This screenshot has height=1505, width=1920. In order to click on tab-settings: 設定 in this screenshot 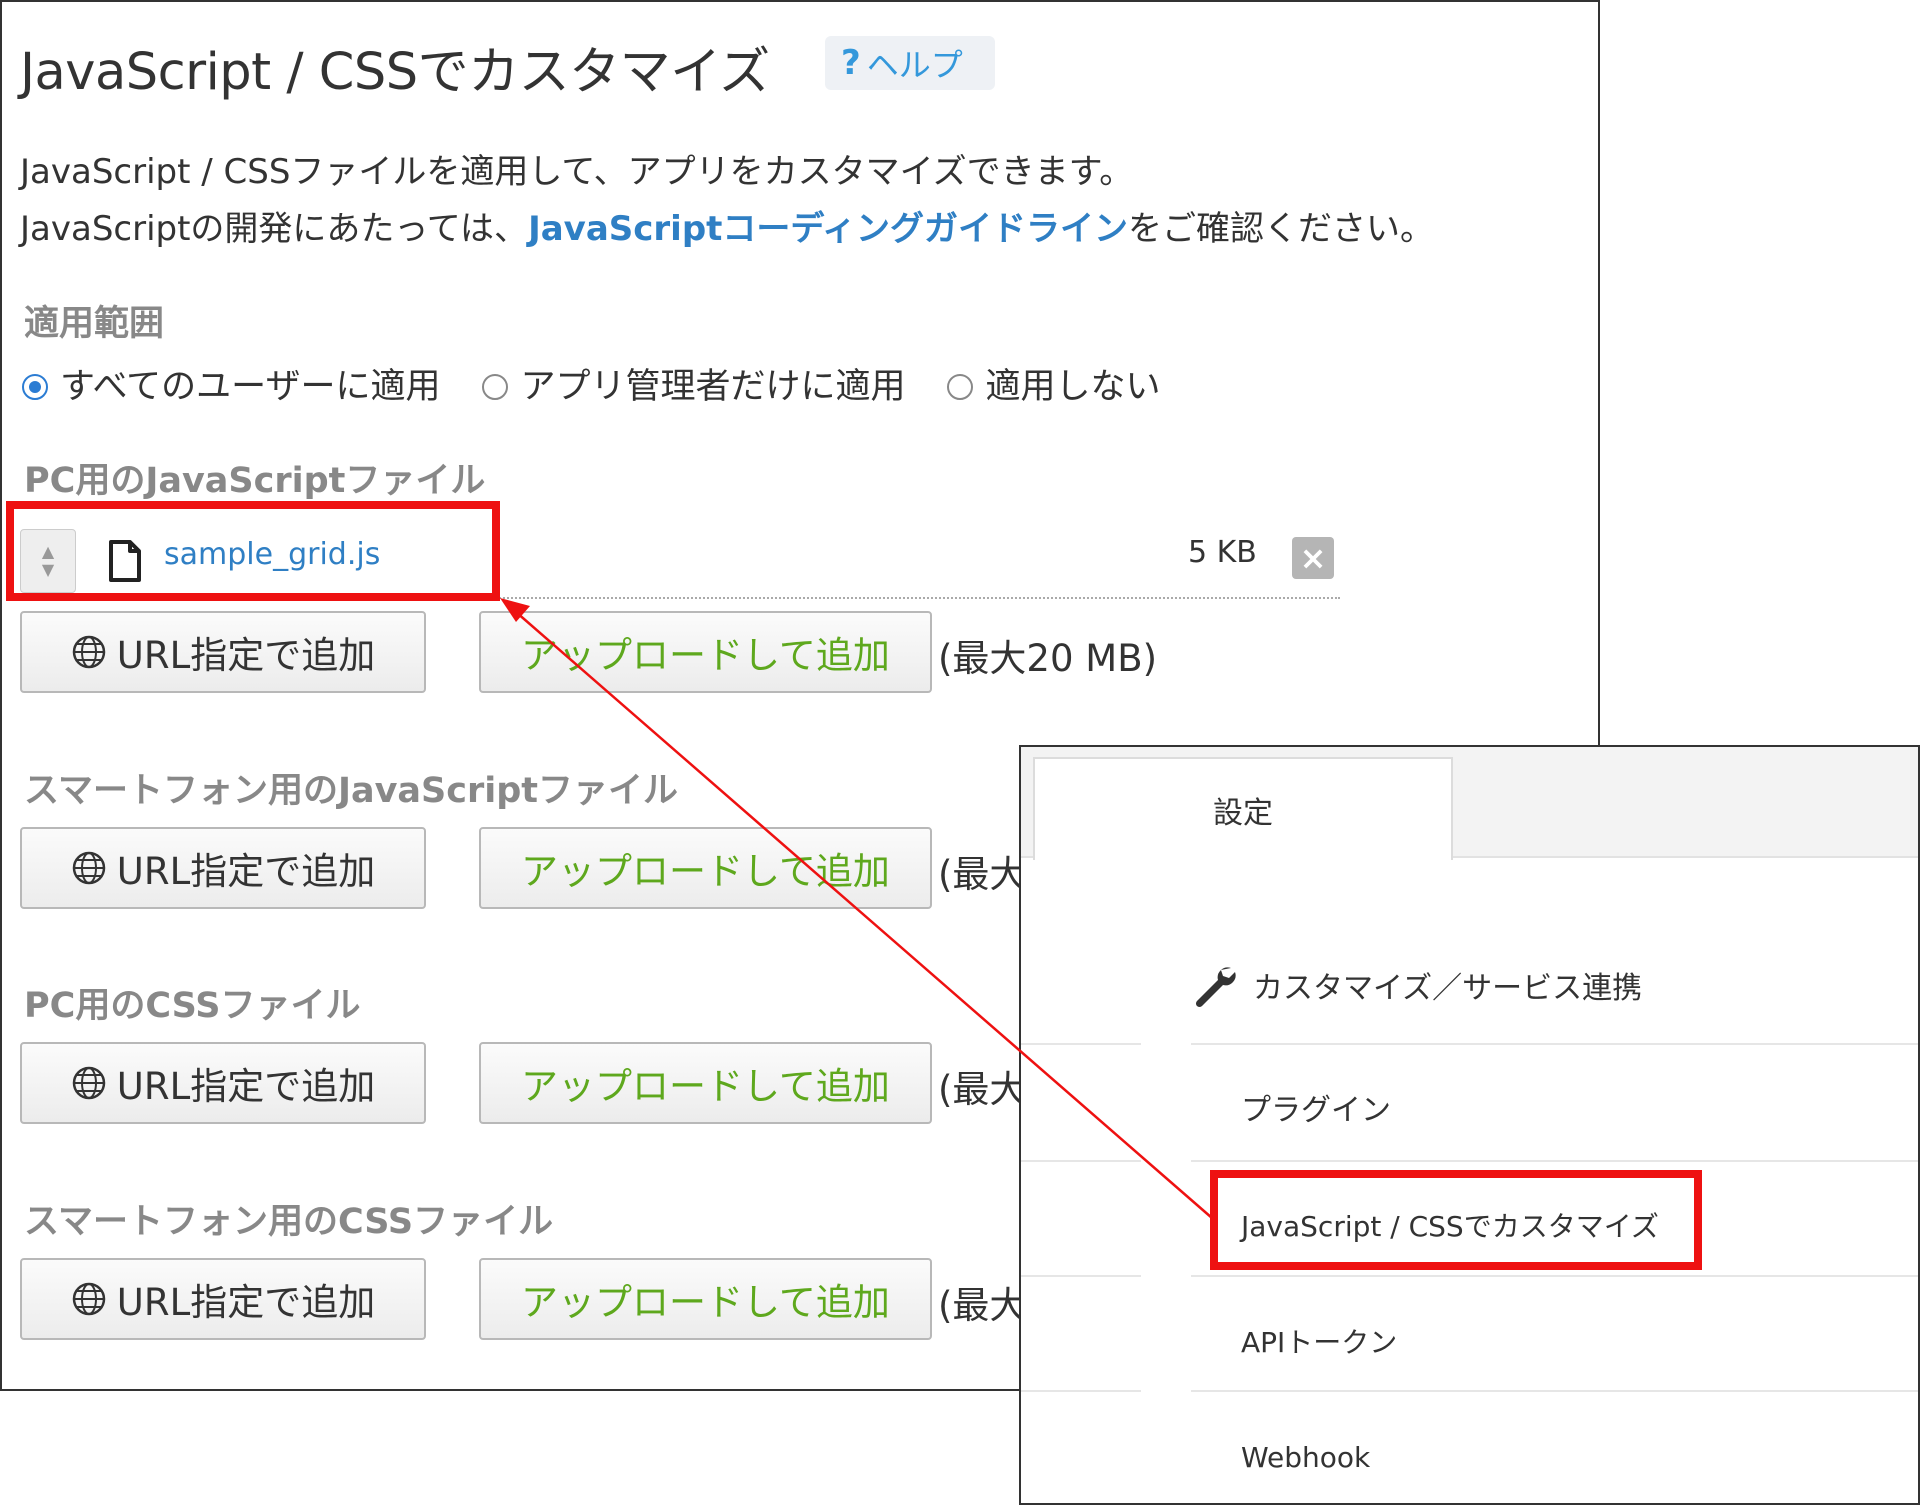, I will do `click(1243, 808)`.